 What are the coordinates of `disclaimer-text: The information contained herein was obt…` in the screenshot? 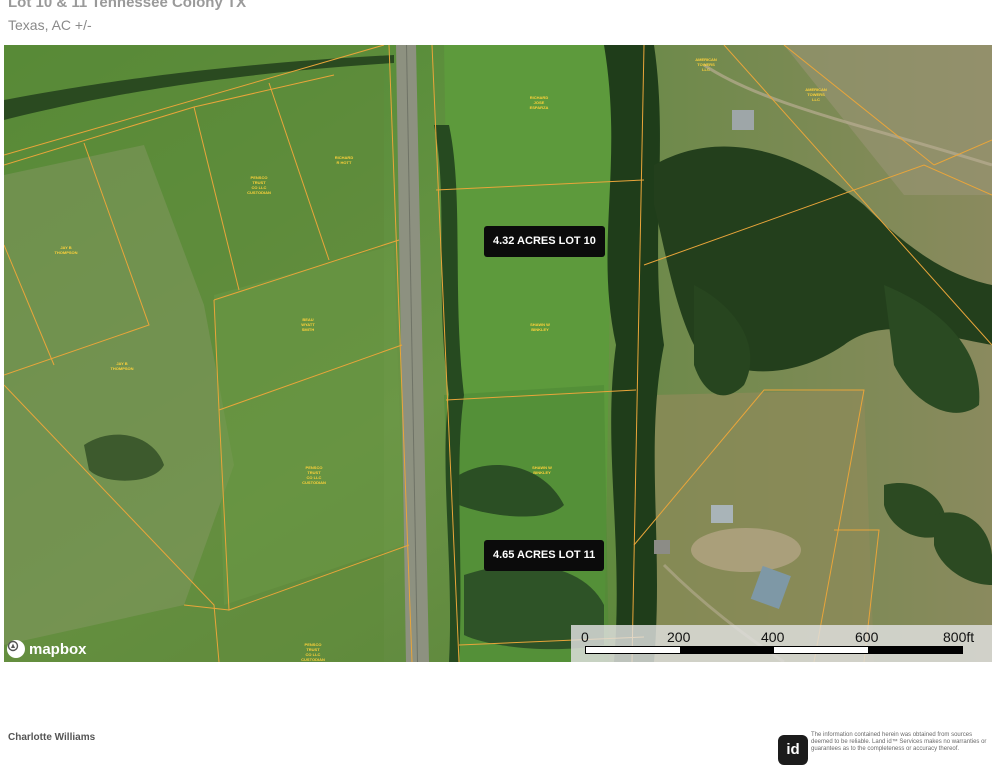 It's located at (899, 742).